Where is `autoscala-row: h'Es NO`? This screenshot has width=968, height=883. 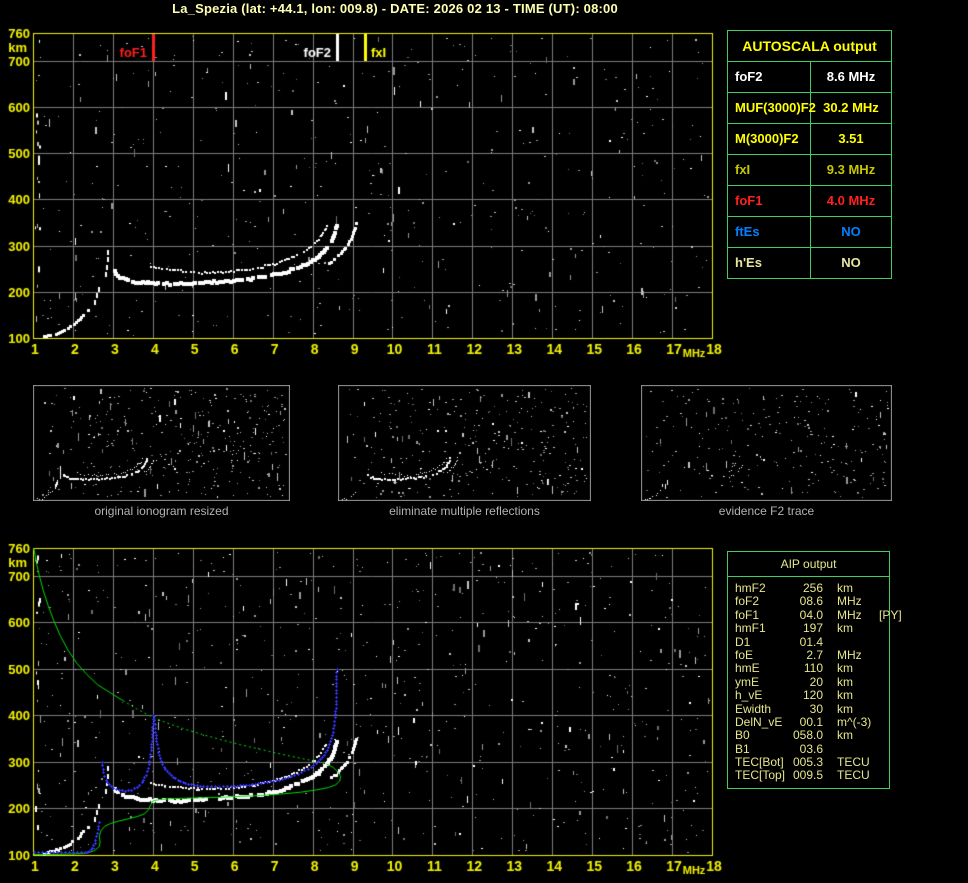
autoscala-row: h'Es NO is located at coordinates (809, 263).